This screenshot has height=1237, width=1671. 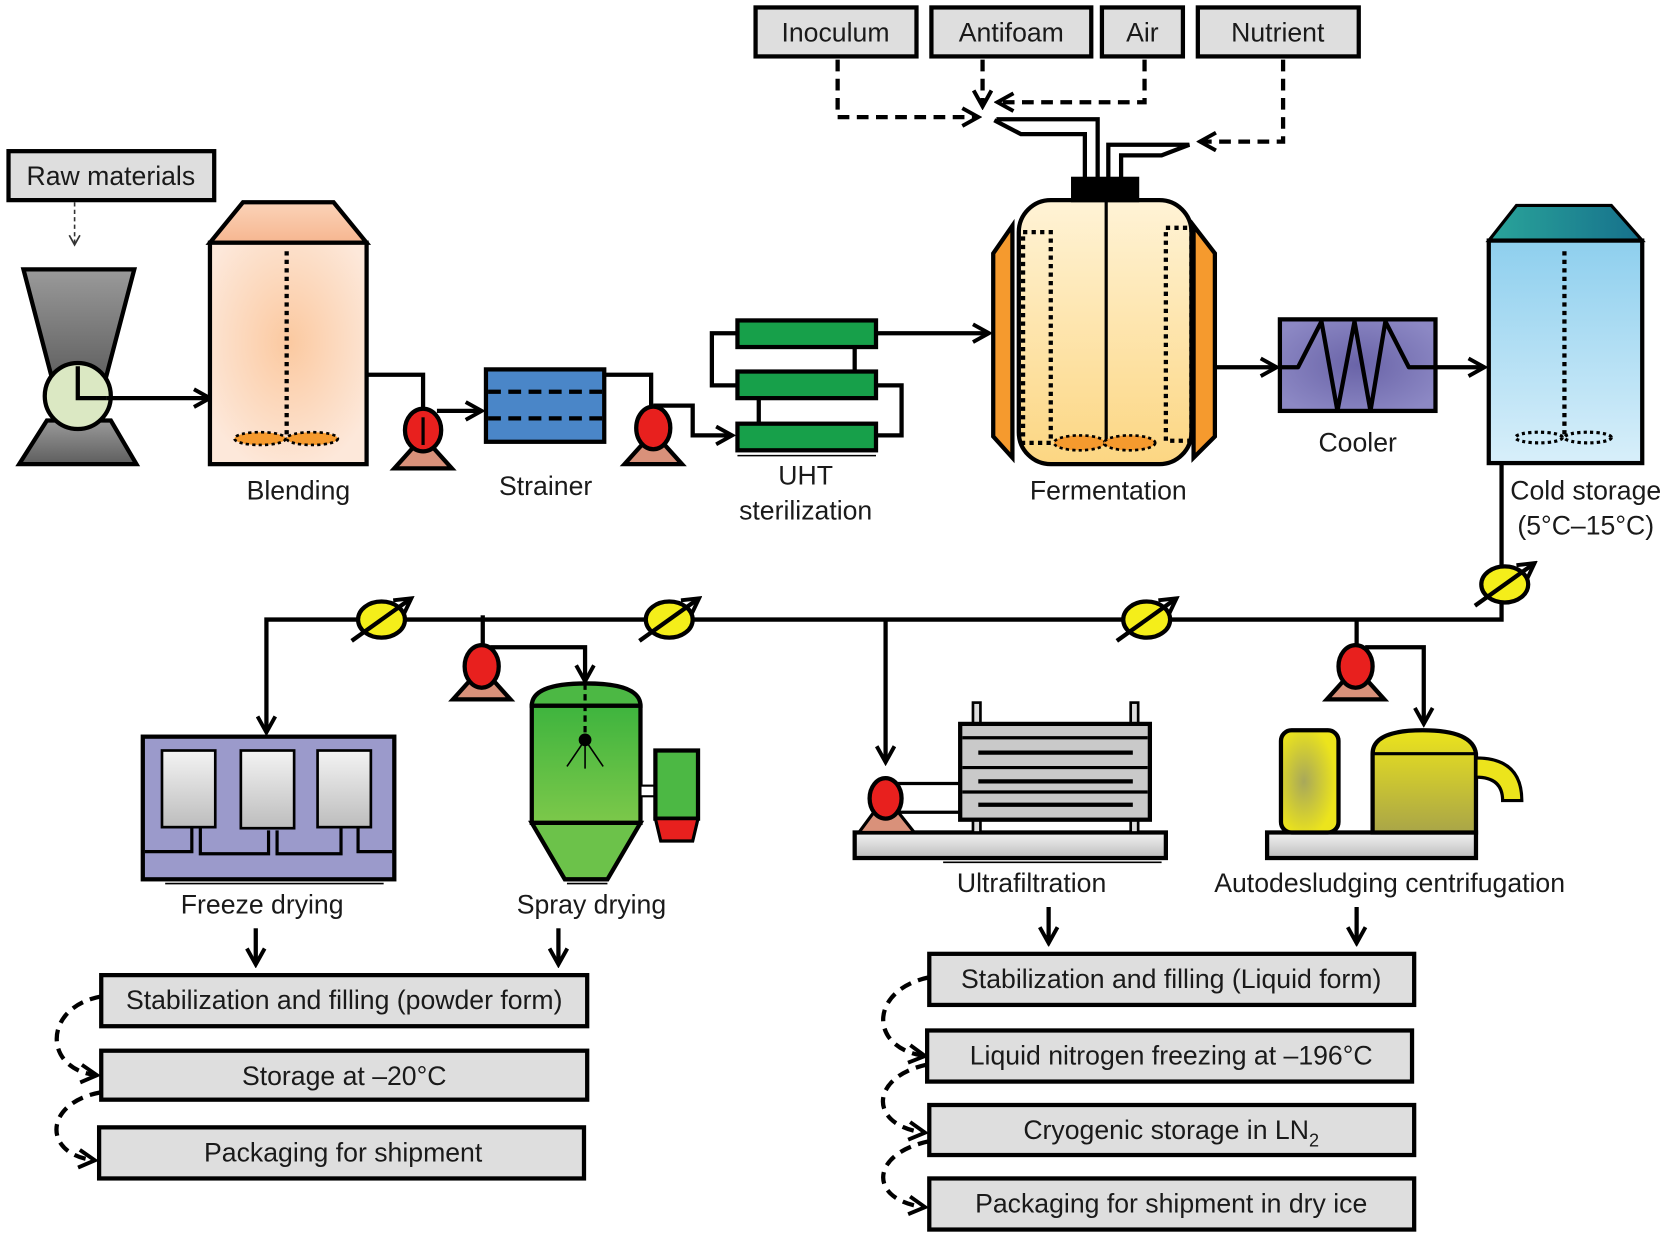 What do you see at coordinates (805, 511) in the screenshot?
I see `uht-label-line2: sterilization` at bounding box center [805, 511].